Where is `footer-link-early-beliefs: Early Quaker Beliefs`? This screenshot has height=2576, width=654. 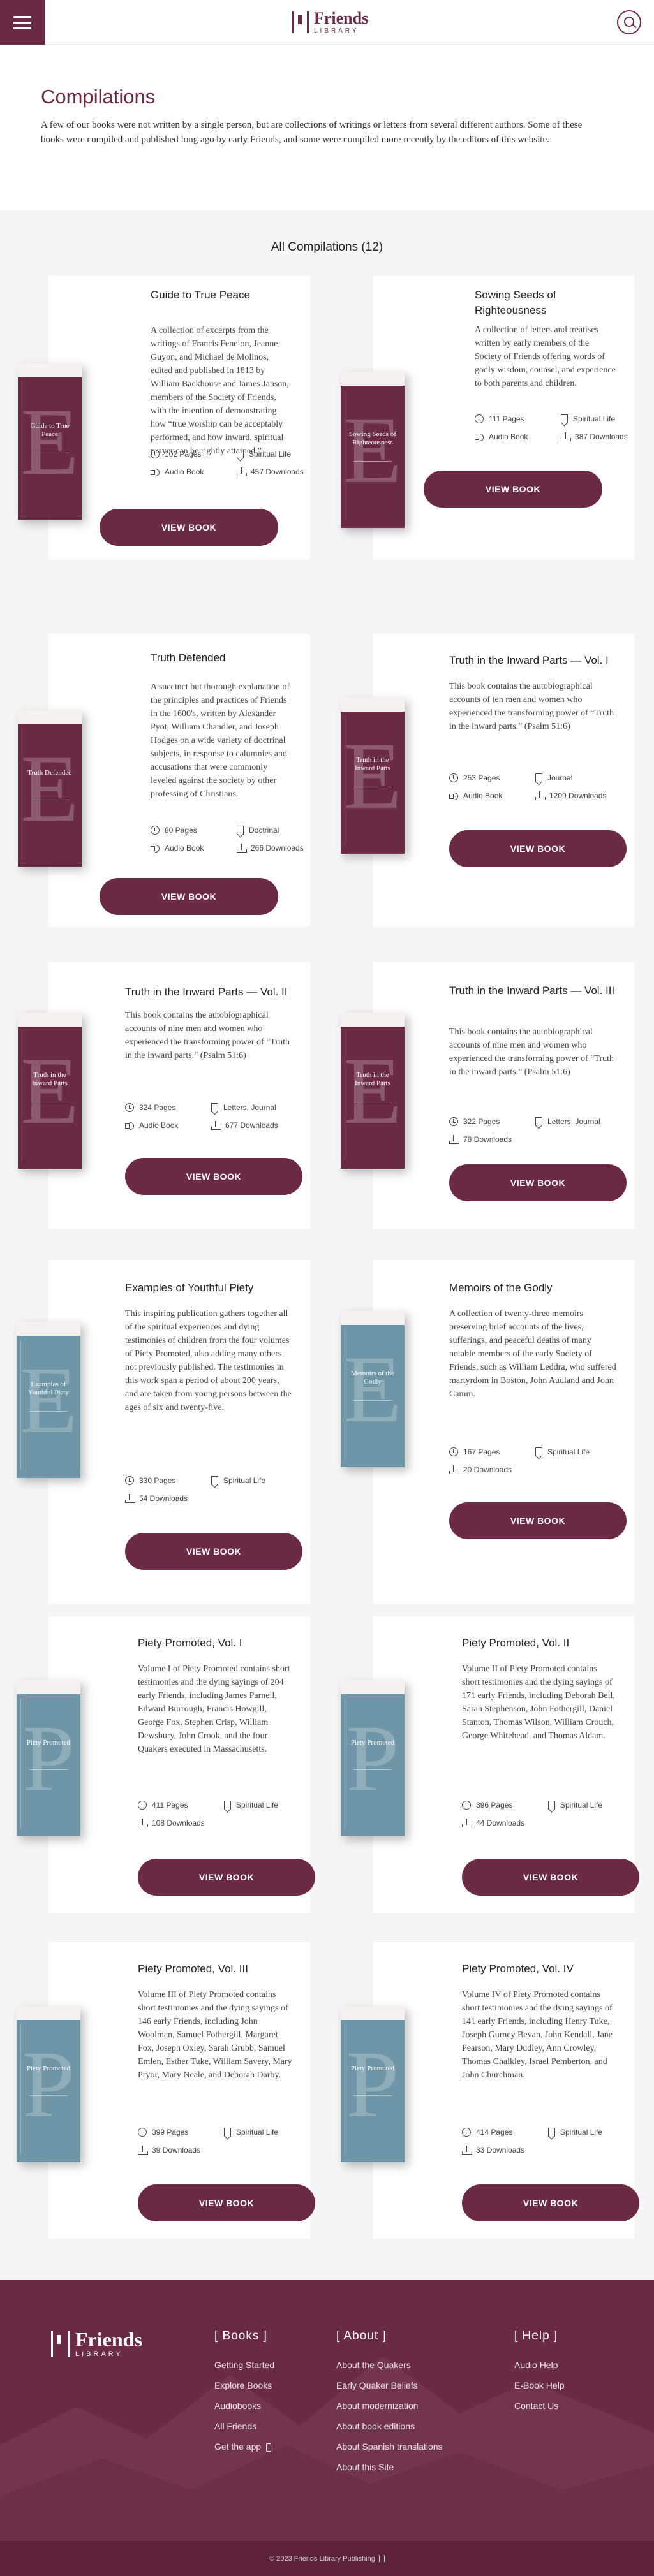 footer-link-early-beliefs: Early Quaker Beliefs is located at coordinates (389, 2385).